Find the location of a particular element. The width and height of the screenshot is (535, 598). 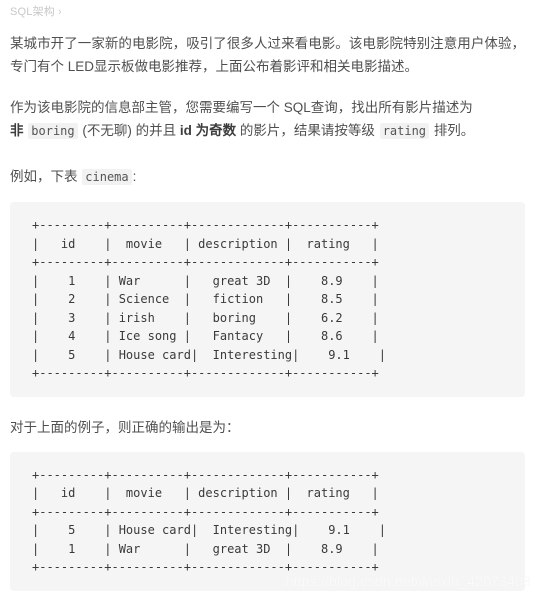

task-text-part2: (不无聊) 的并且 is located at coordinates (129, 130).